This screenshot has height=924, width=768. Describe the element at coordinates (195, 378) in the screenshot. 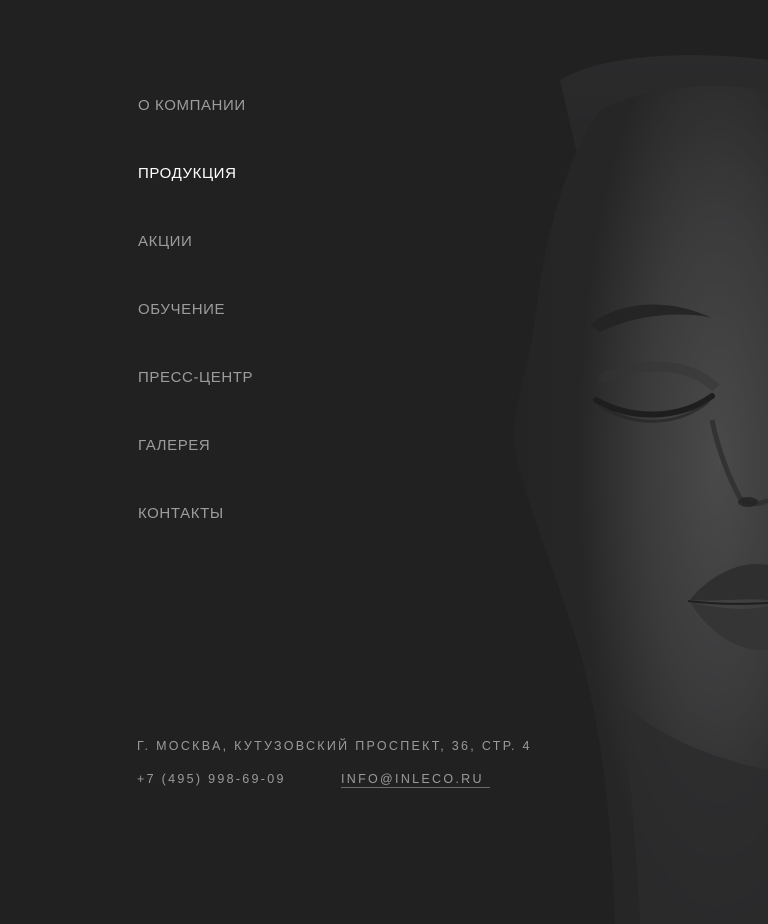

I see `nav-link-press-center: ПРЕСС-ЦЕНТР` at that location.